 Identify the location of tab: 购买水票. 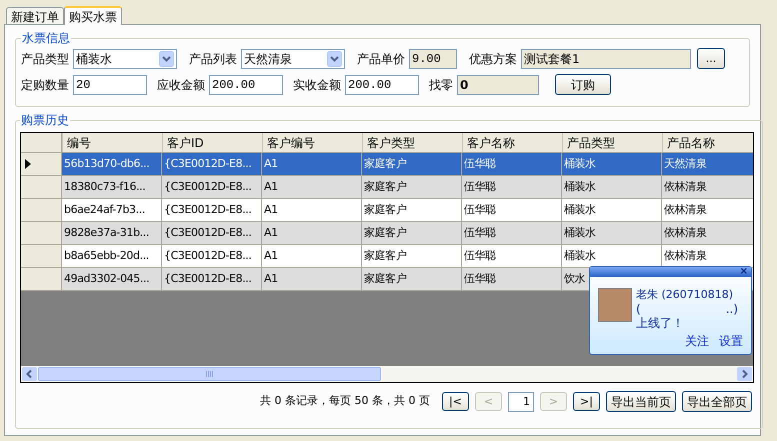
(93, 15).